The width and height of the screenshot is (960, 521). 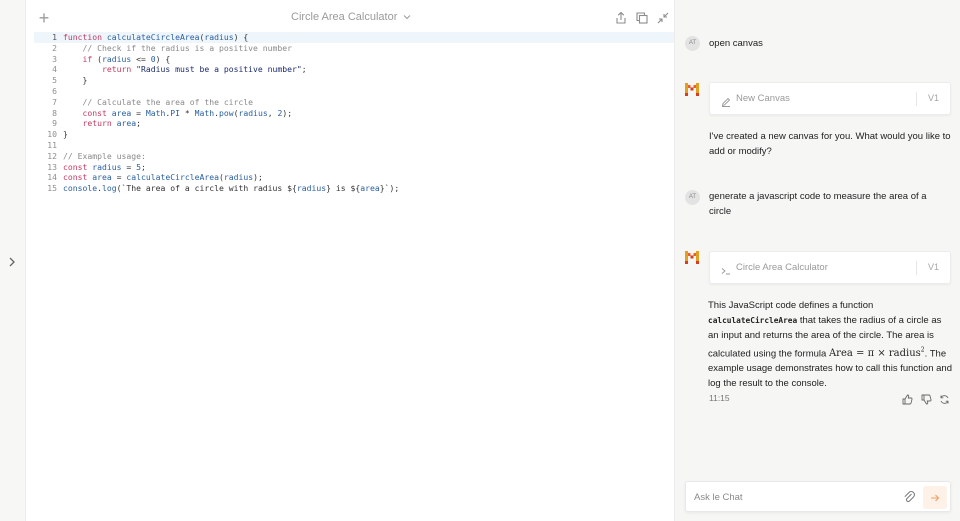 I want to click on line-number: 10, so click(x=52, y=134).